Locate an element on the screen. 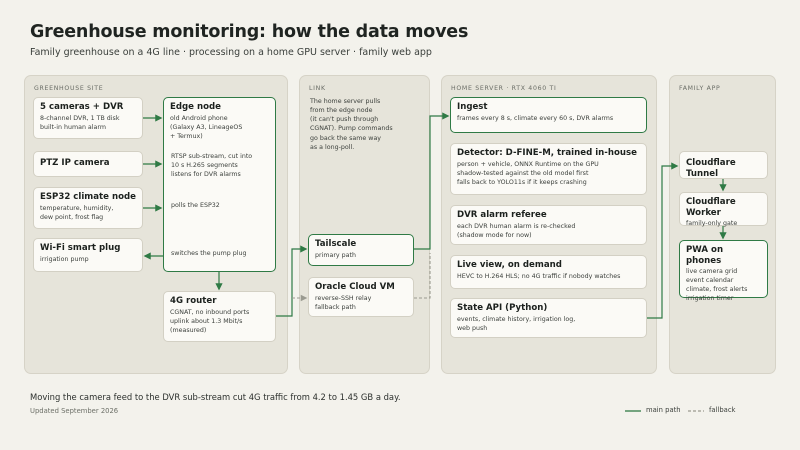 Image resolution: width=800 pixels, height=450 pixels. node-title: 4G router is located at coordinates (193, 301).